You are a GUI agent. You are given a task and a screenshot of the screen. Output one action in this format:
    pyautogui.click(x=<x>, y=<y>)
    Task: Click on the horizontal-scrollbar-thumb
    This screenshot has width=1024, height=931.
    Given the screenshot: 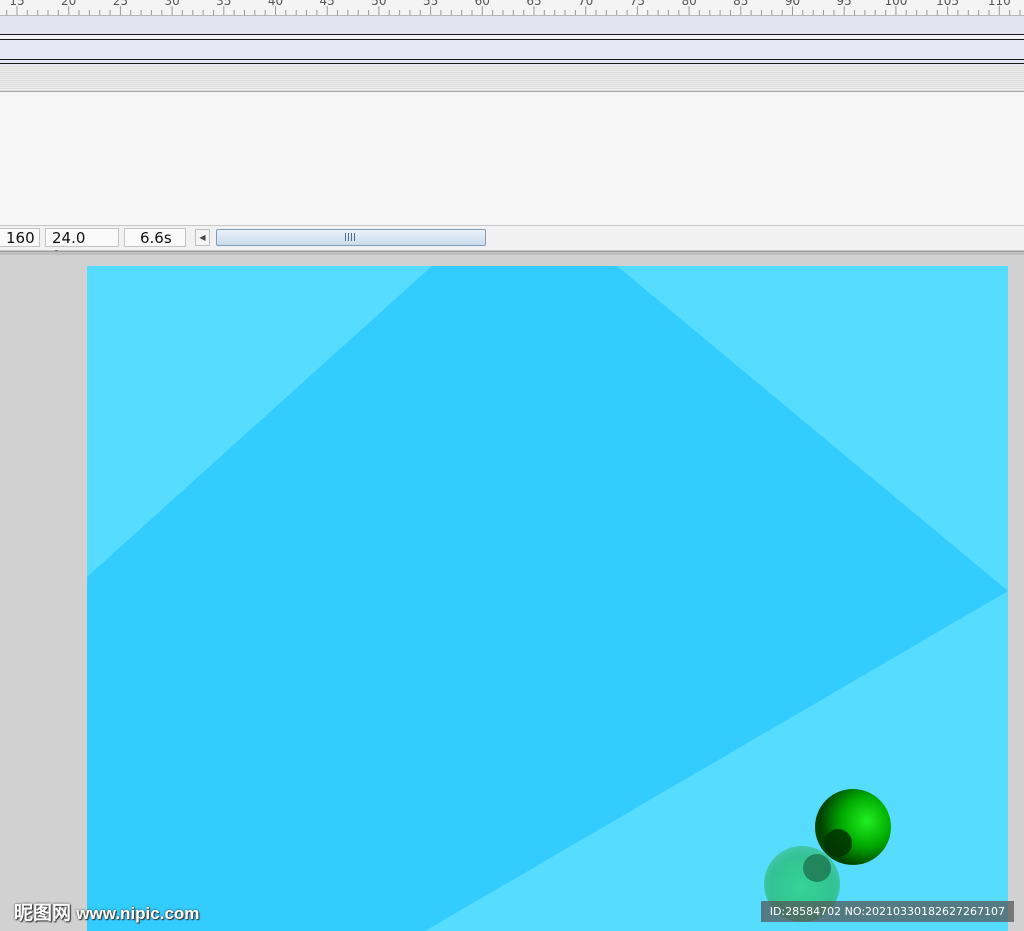 What is the action you would take?
    pyautogui.click(x=351, y=237)
    